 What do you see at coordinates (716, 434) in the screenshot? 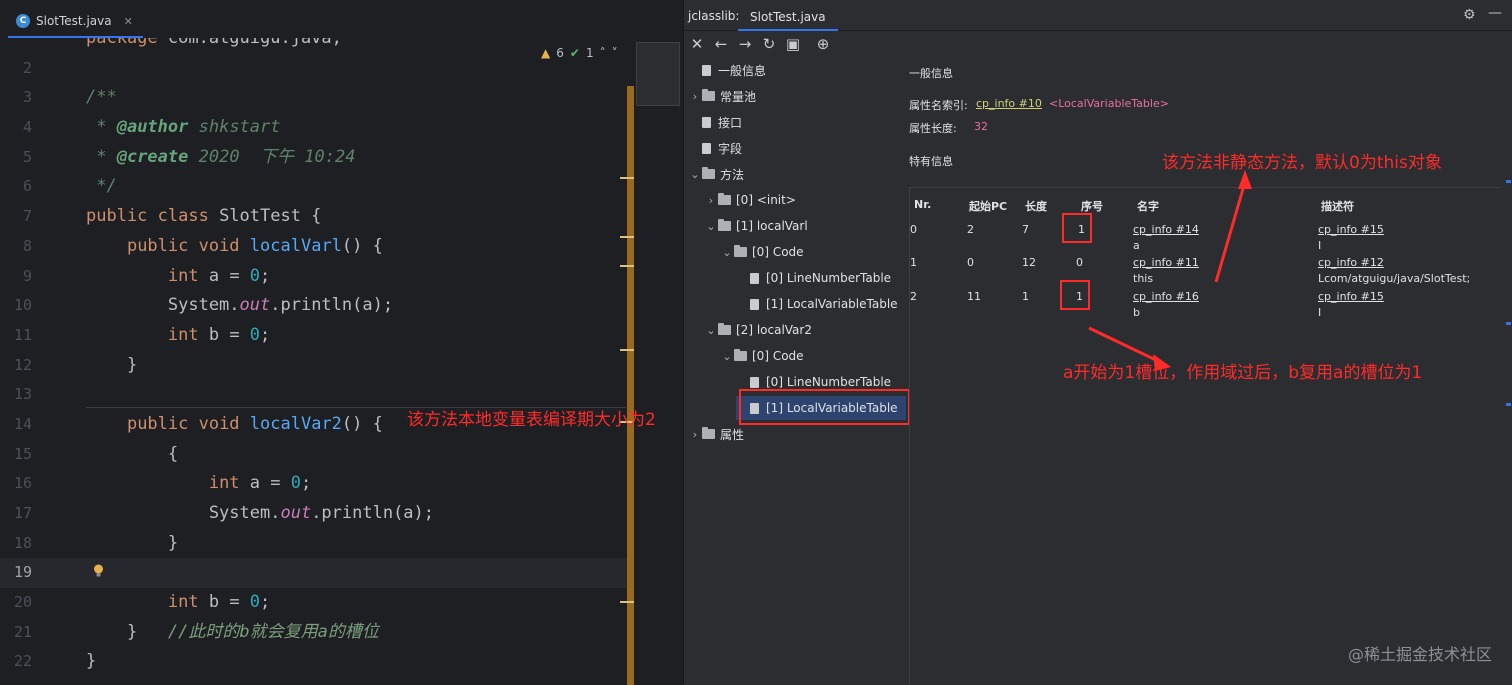
I see `tree-item-attributes: › 属性` at bounding box center [716, 434].